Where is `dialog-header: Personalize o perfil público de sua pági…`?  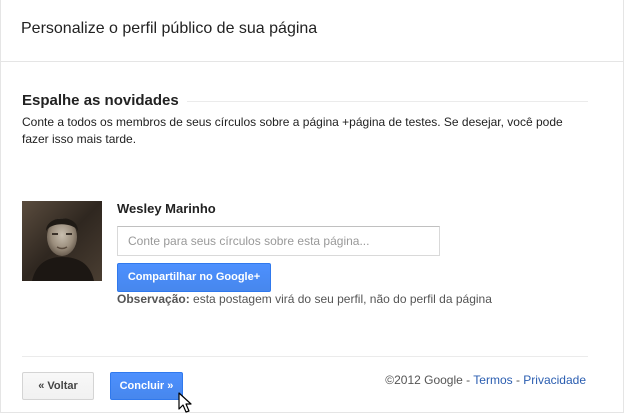 dialog-header: Personalize o perfil público de sua pági… is located at coordinates (312, 31).